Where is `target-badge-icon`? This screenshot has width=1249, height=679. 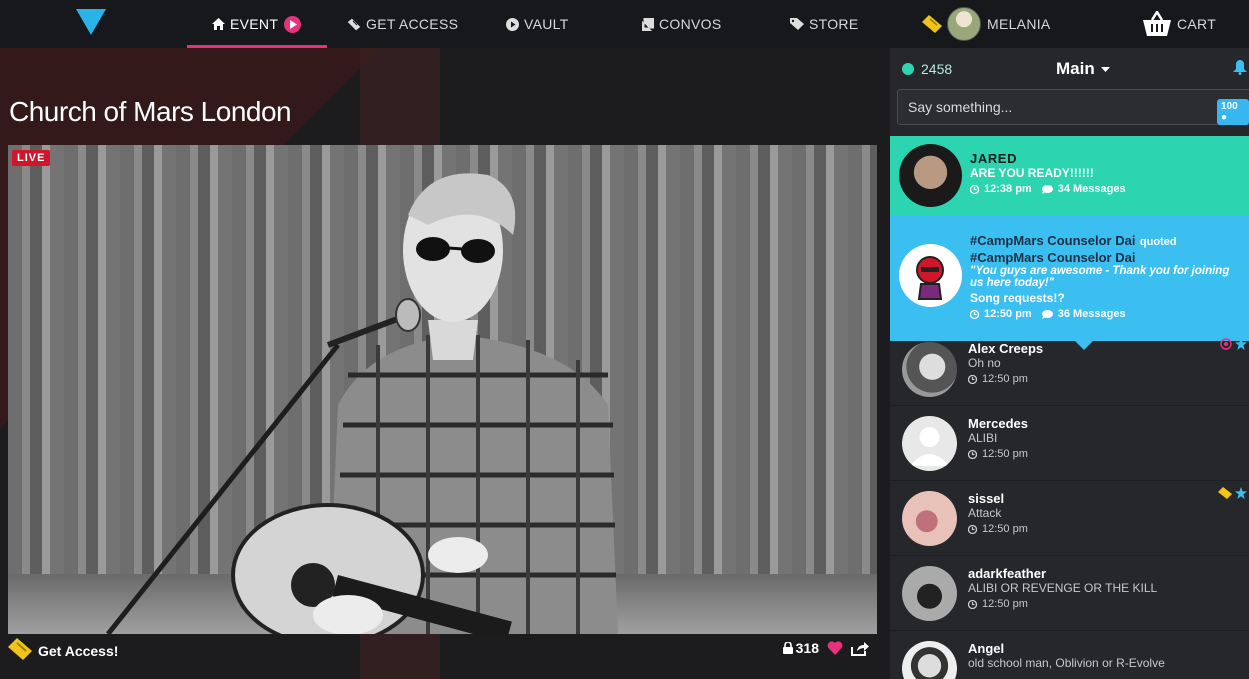 target-badge-icon is located at coordinates (1226, 344).